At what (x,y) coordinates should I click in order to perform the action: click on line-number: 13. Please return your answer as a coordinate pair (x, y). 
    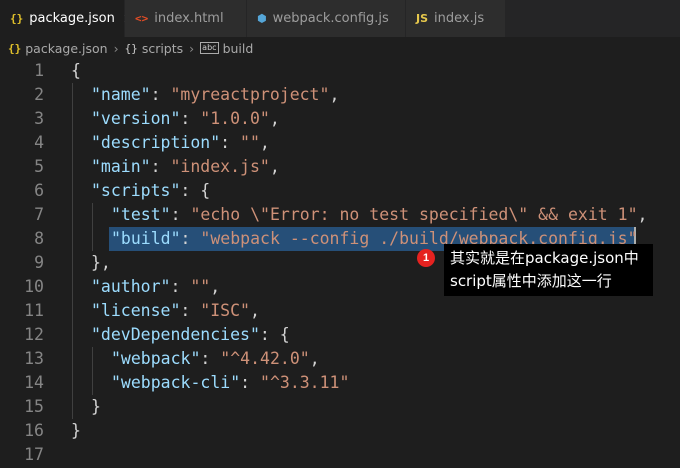
    Looking at the image, I should click on (34, 358).